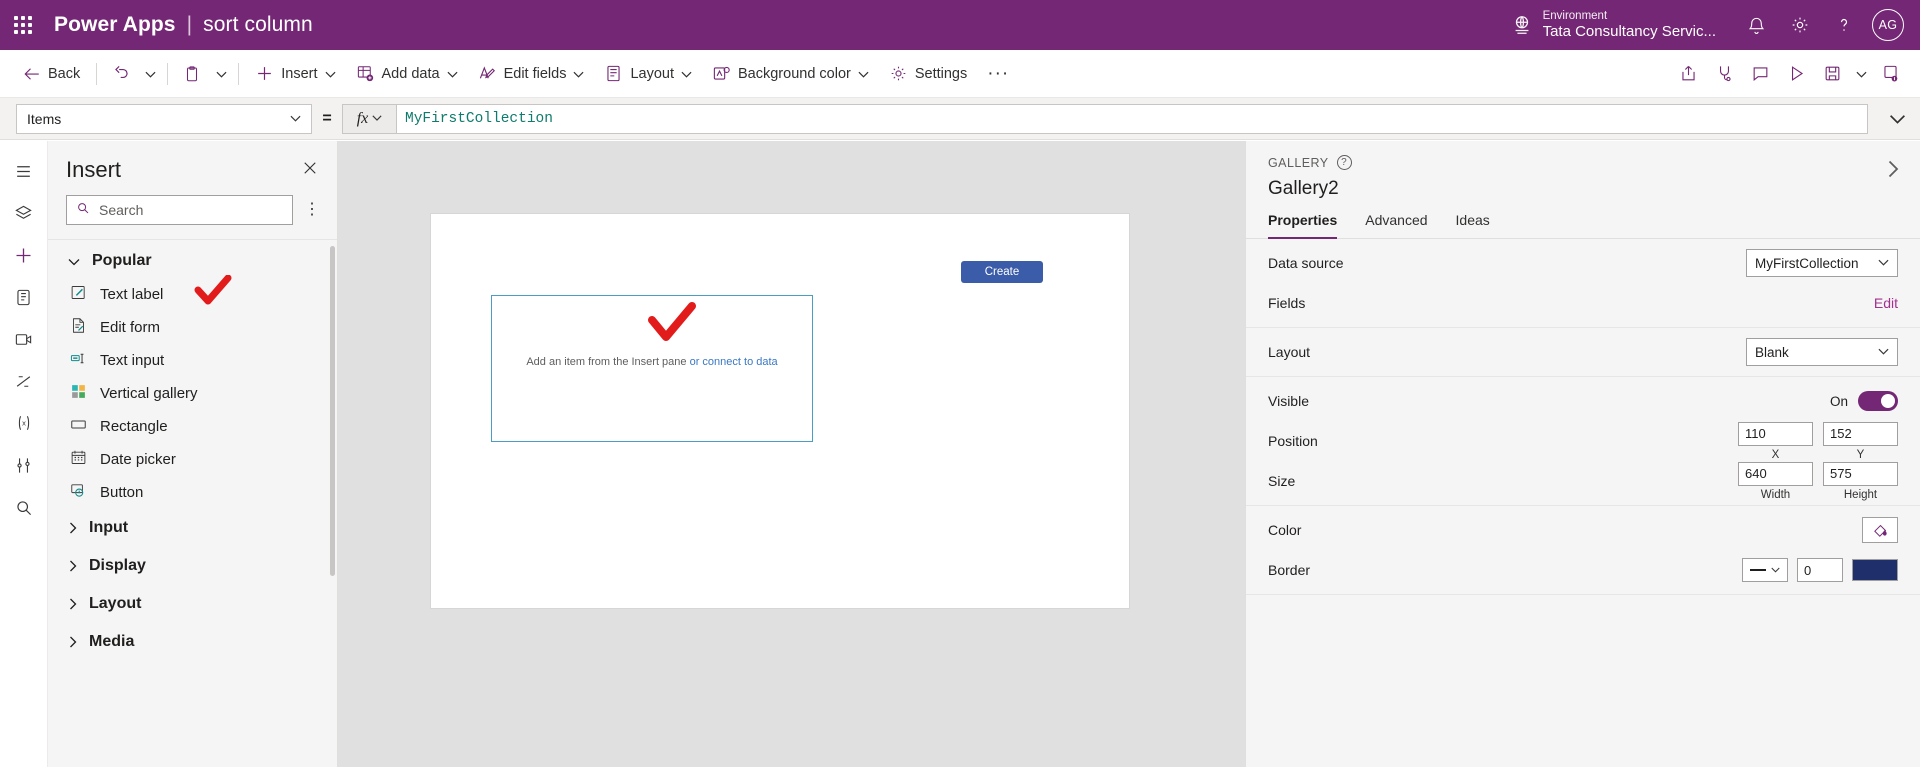  What do you see at coordinates (1886, 303) in the screenshot?
I see `fields-edit-link: Edit` at bounding box center [1886, 303].